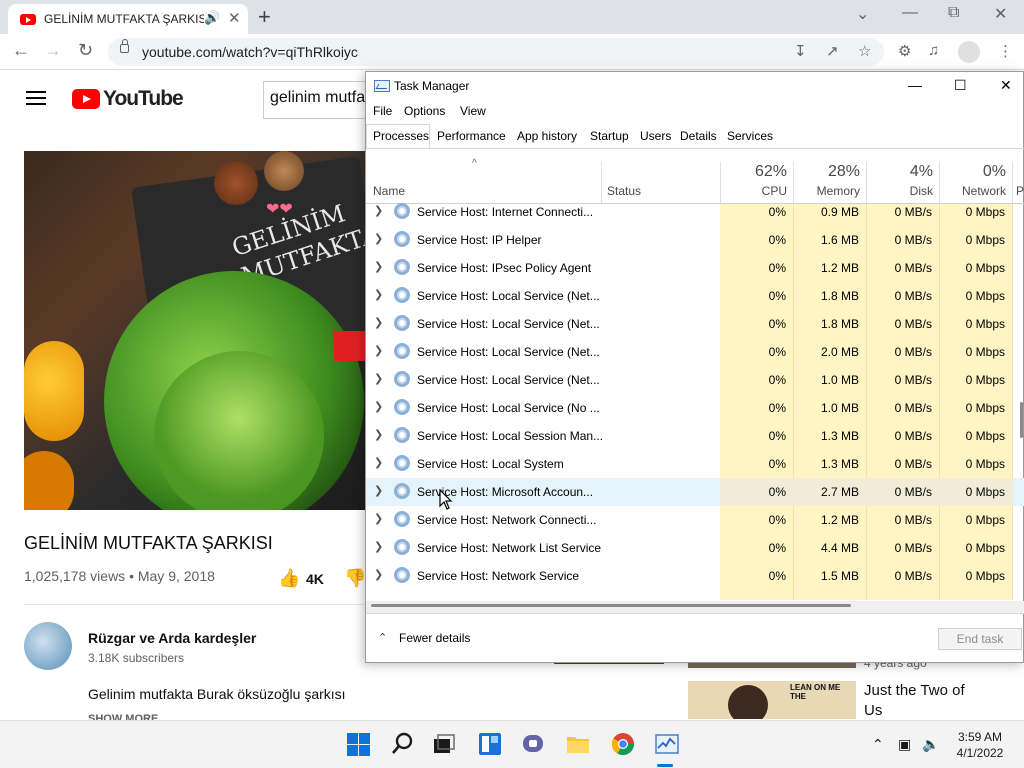  I want to click on end-task-button: End task, so click(980, 639).